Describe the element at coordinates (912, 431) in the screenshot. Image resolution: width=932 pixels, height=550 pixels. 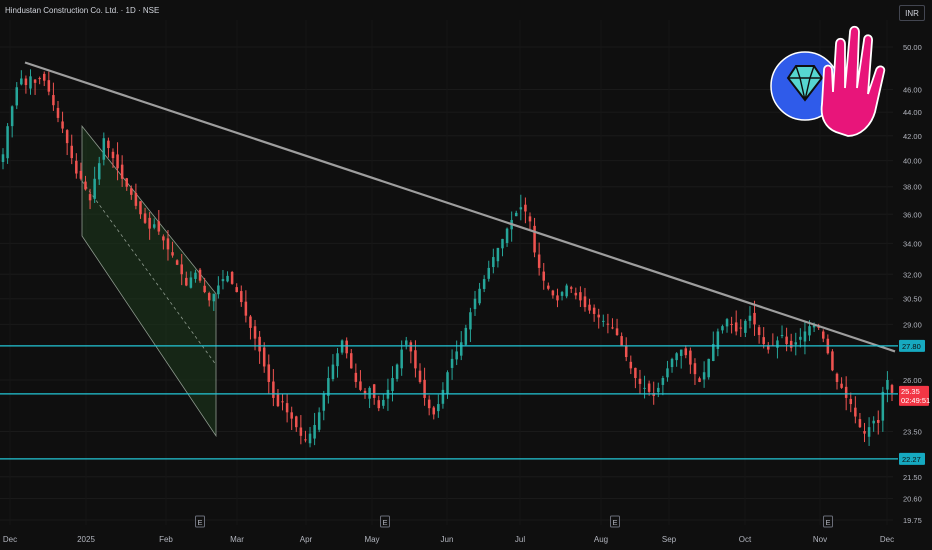
I see `y-tick-label: 23.50` at that location.